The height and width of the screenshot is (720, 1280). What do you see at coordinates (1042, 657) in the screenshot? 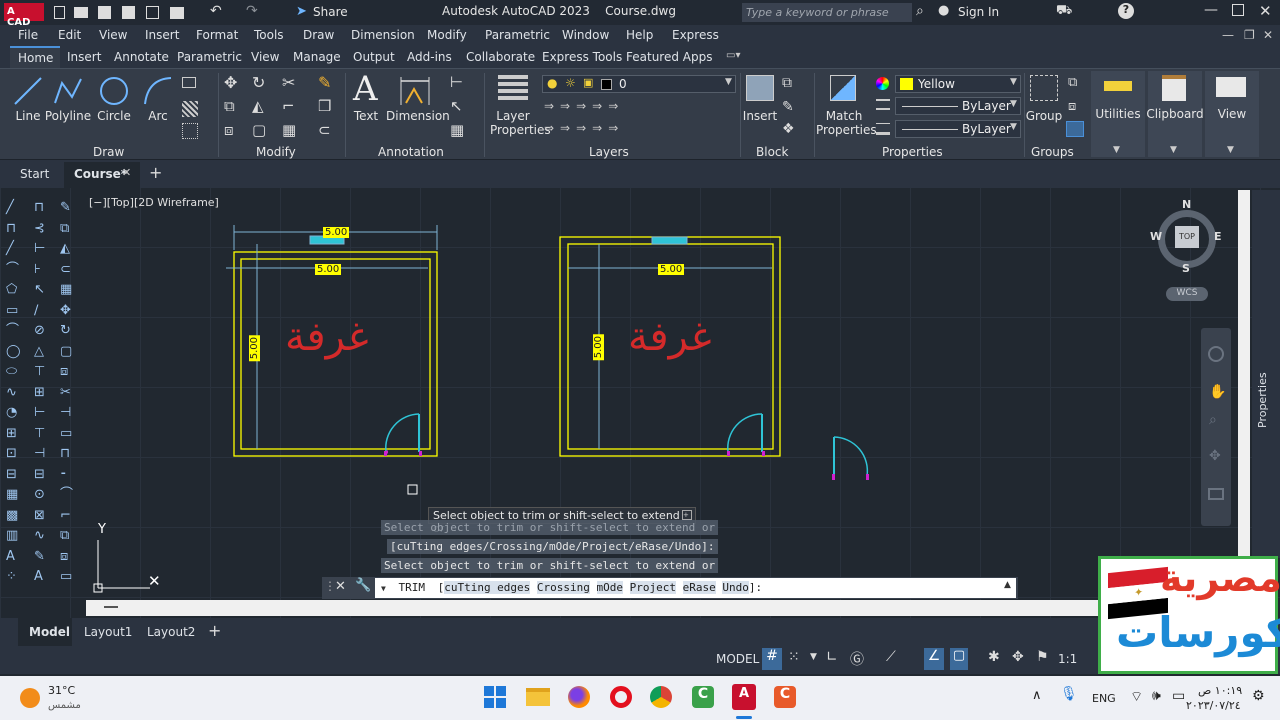
I see `annotation-visibility-icon: ⚑` at bounding box center [1042, 657].